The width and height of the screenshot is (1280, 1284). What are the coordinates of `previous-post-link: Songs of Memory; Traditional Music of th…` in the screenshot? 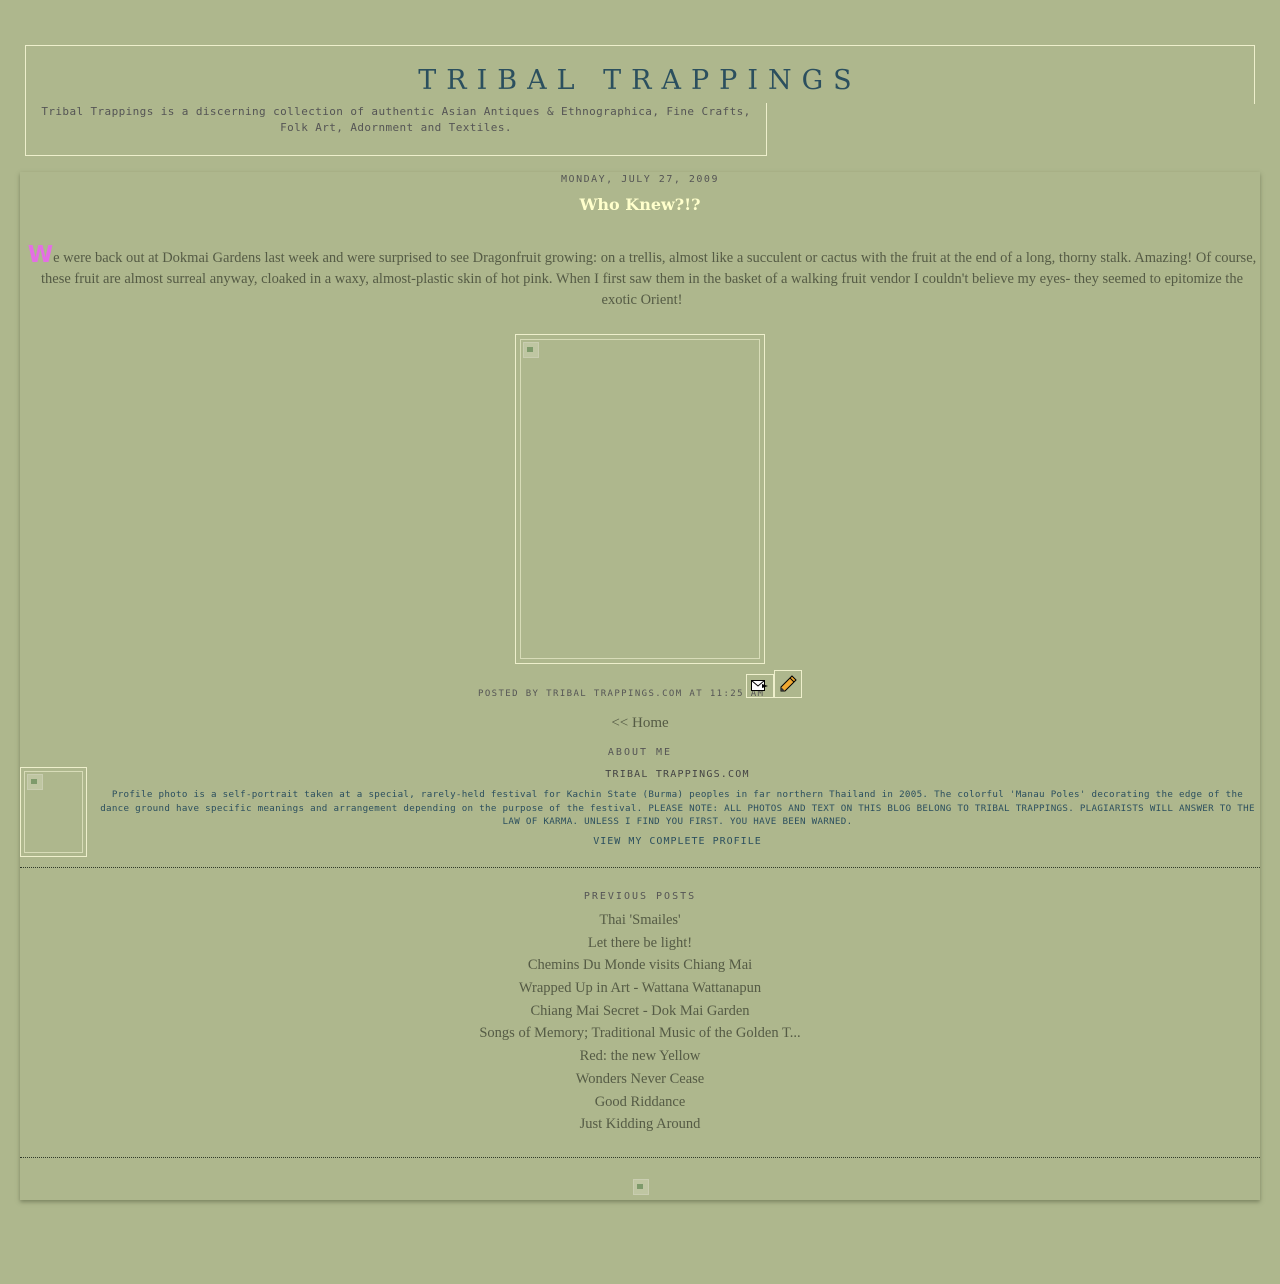 It's located at (640, 1033).